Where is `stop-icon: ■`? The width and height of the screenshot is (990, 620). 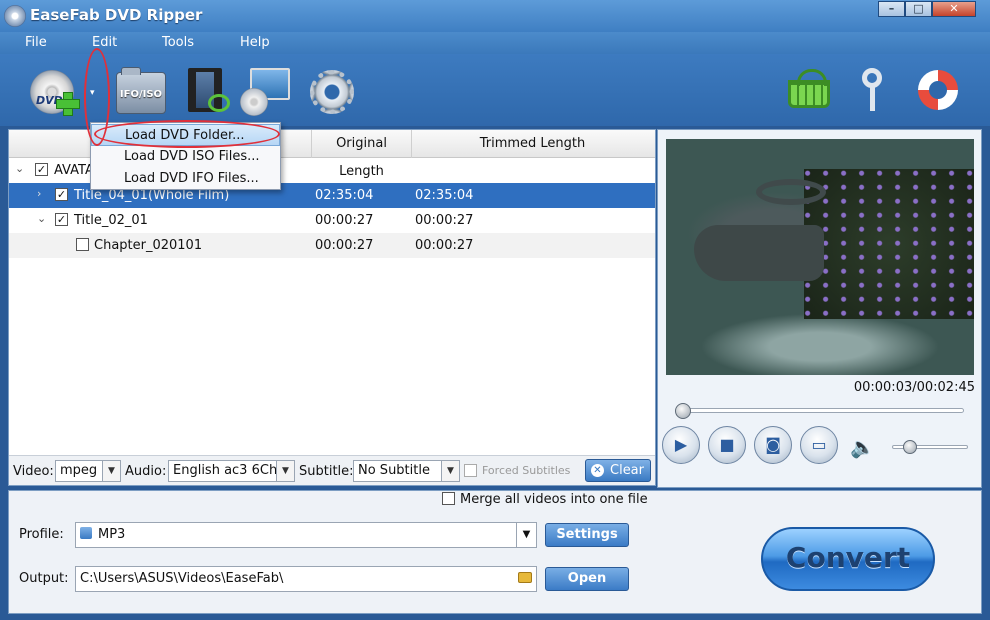
stop-icon: ■ is located at coordinates (727, 444).